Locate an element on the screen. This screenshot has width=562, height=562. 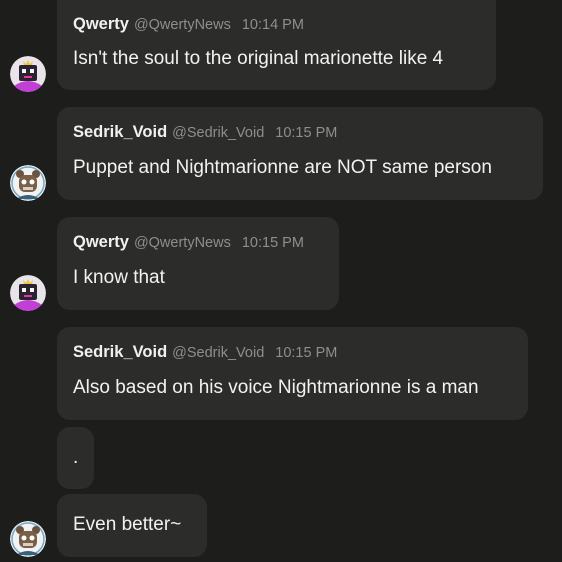
timestamp: 10:14 PM is located at coordinates (272, 25).